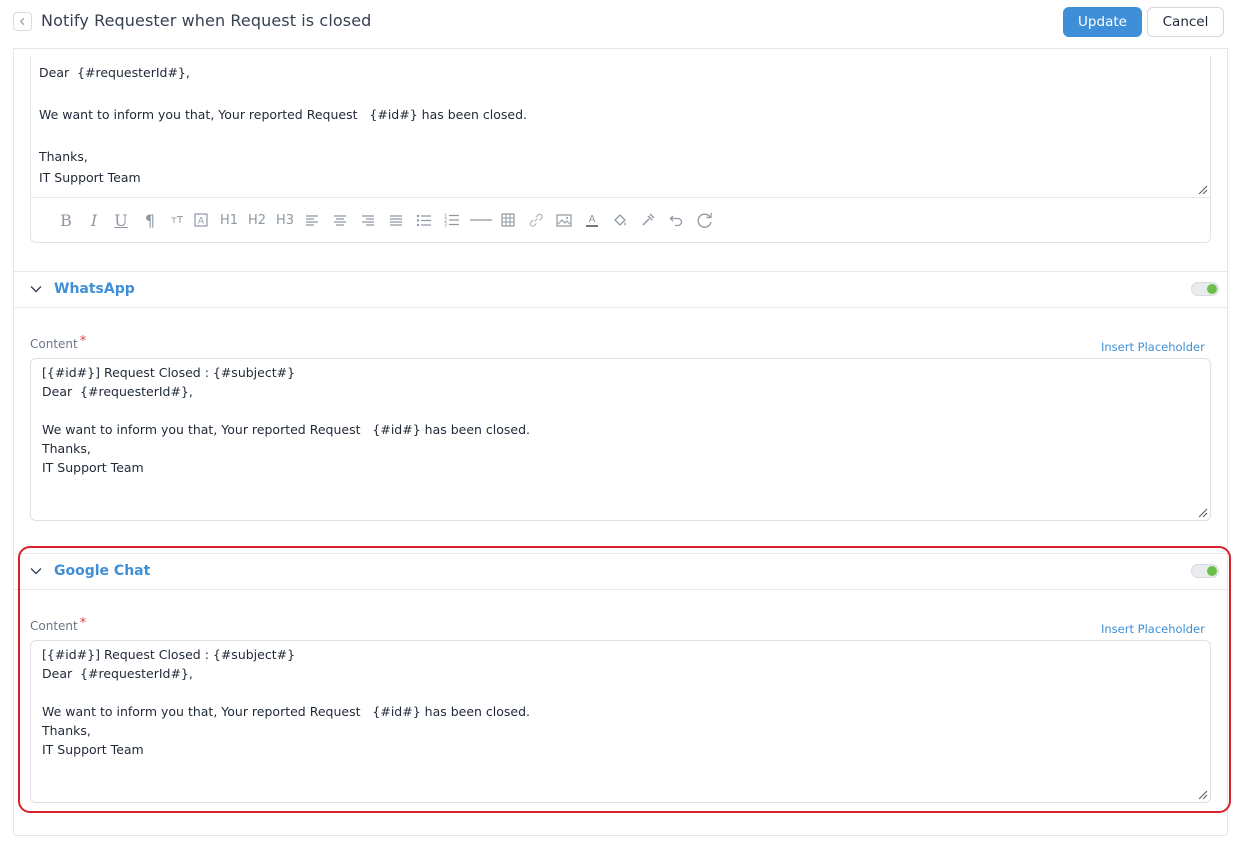 This screenshot has width=1241, height=846. I want to click on image-icon, so click(564, 220).